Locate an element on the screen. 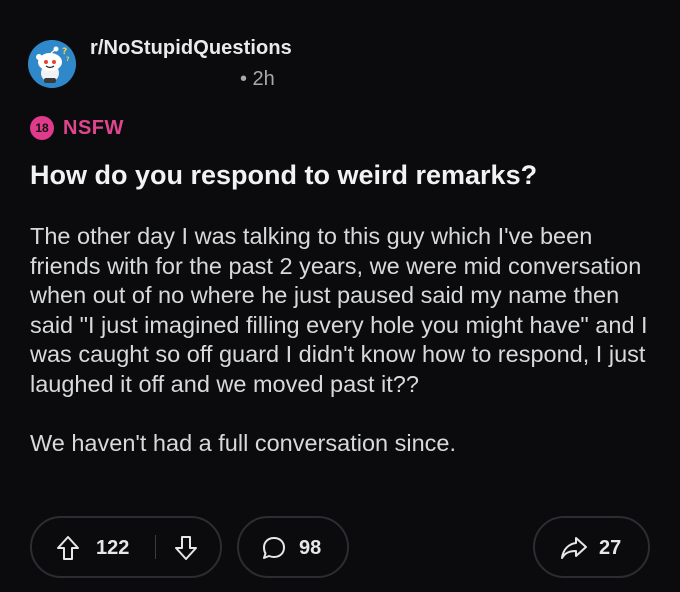 The height and width of the screenshot is (592, 680). post-time: • 2h is located at coordinates (257, 79).